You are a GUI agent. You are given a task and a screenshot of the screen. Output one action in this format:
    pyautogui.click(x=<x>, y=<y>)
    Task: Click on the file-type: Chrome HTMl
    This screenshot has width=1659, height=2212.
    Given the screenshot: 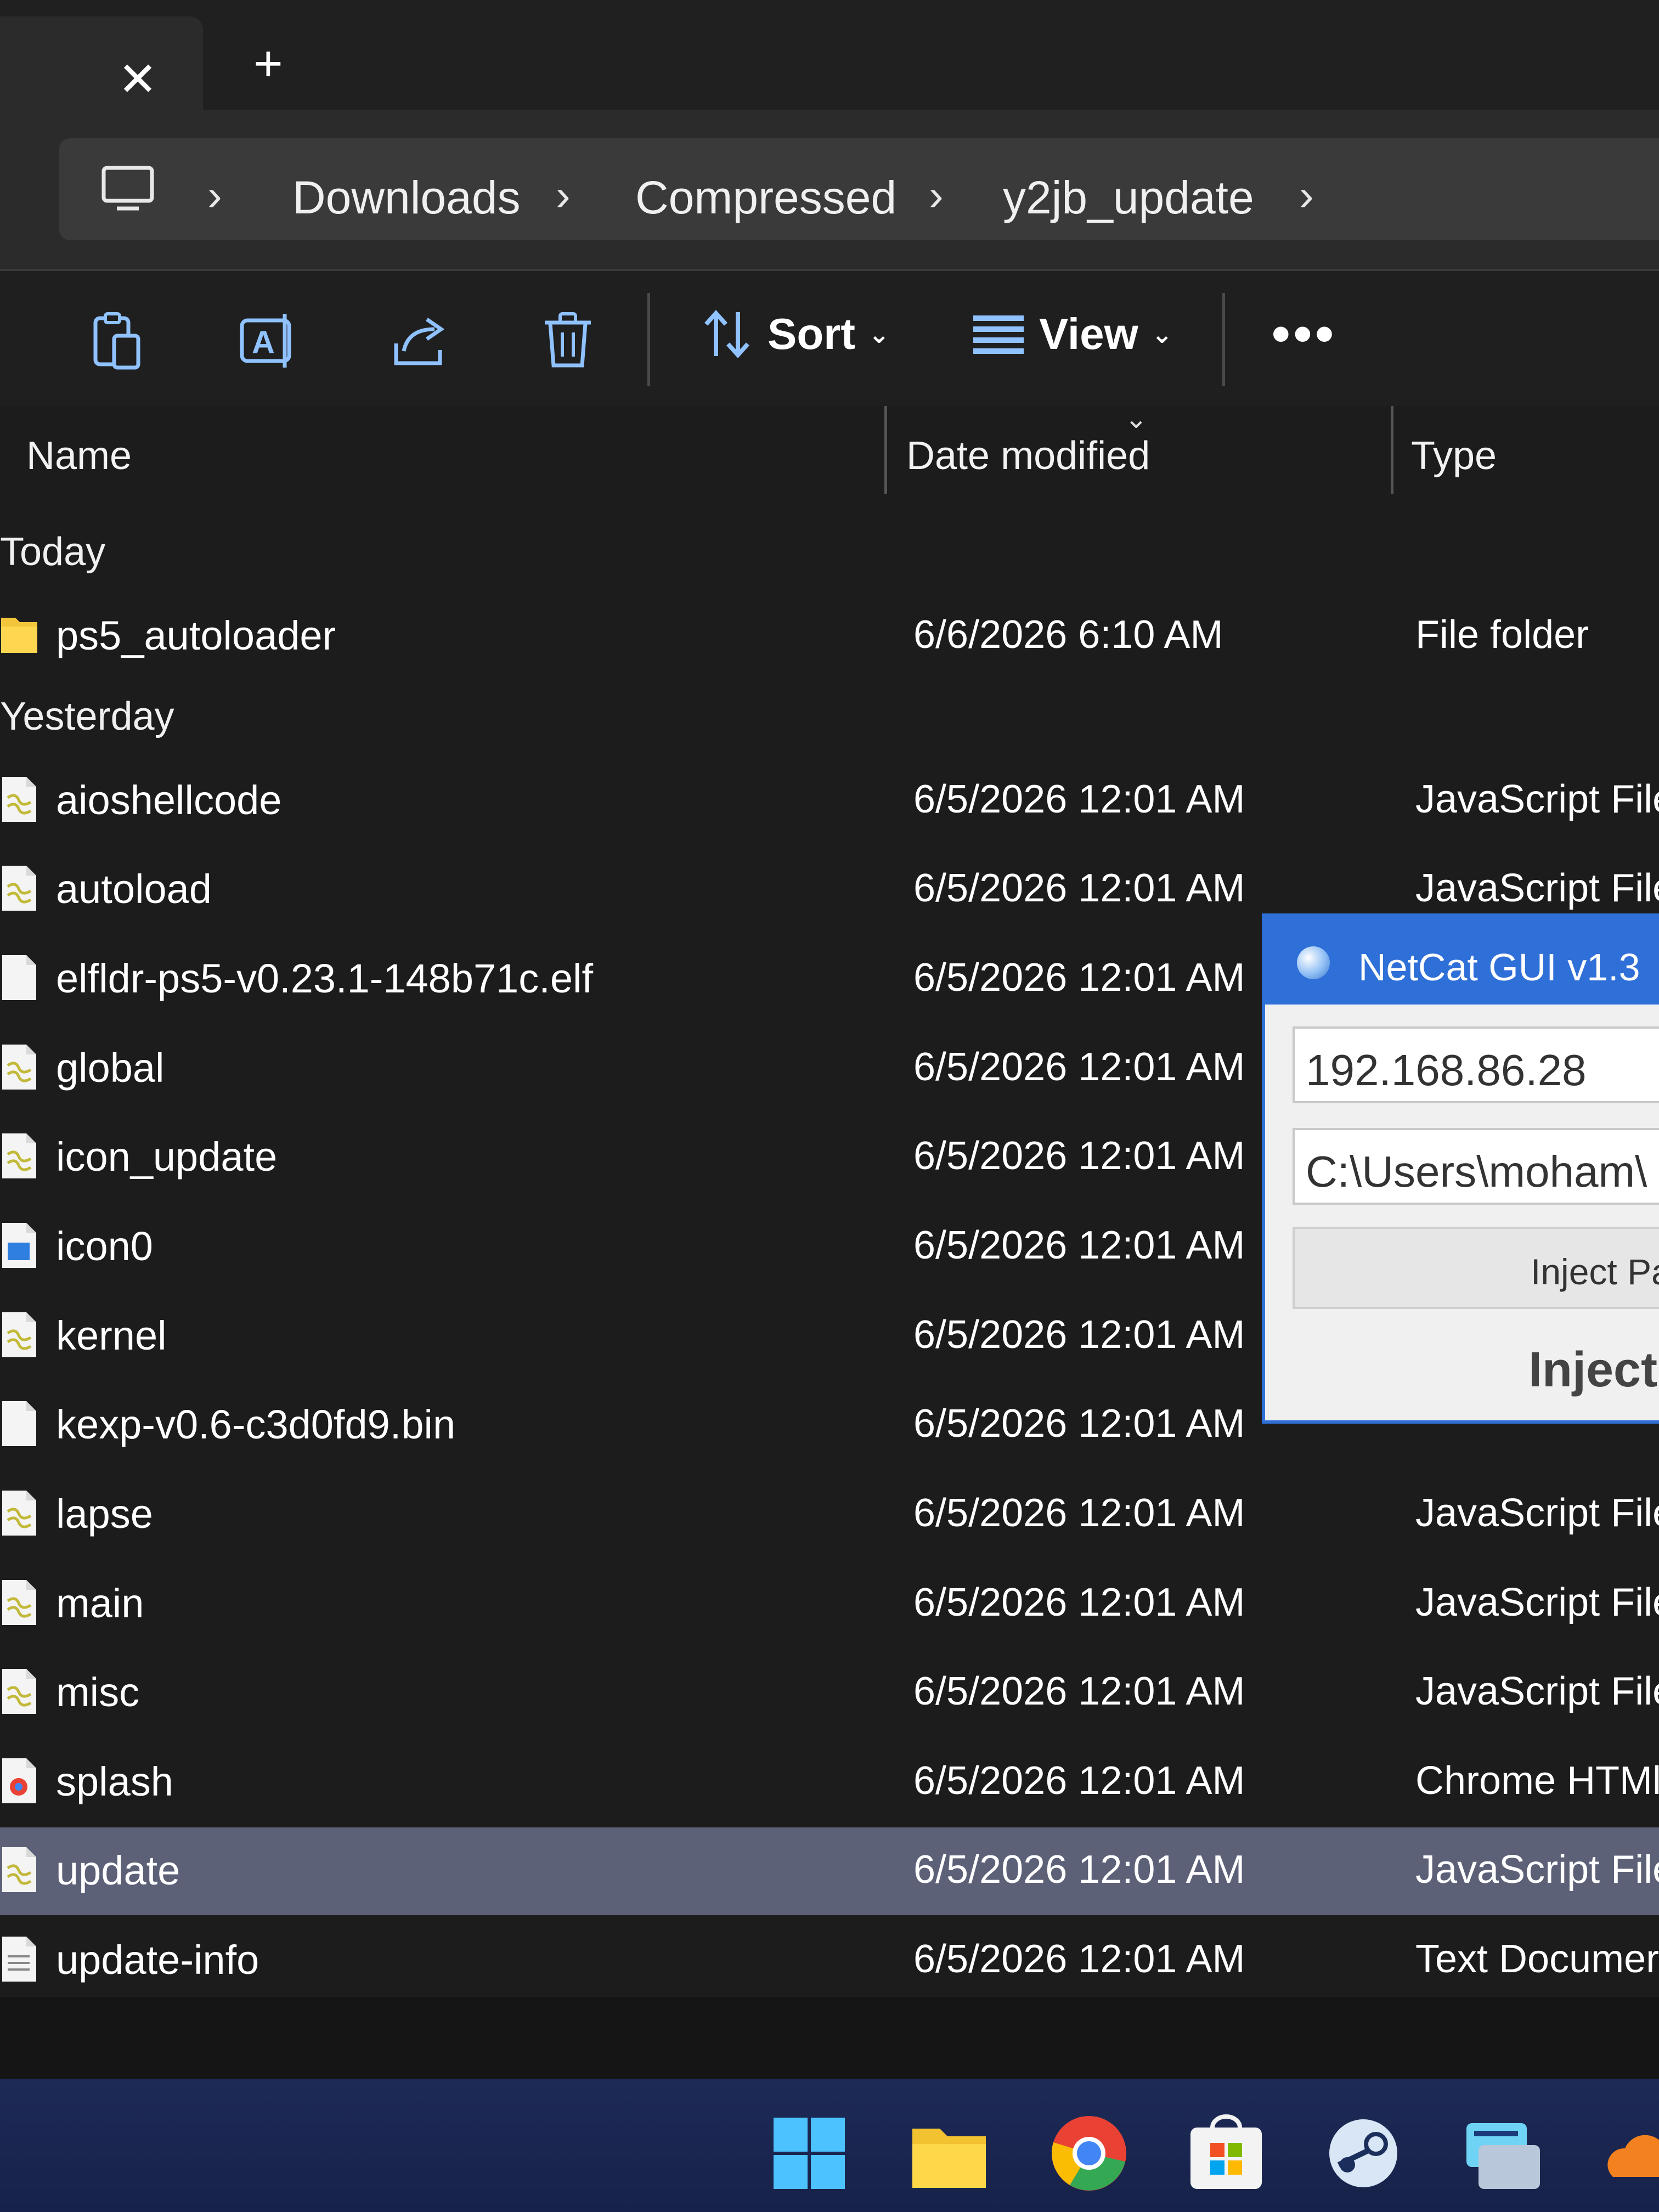 What is the action you would take?
    pyautogui.click(x=1537, y=1781)
    